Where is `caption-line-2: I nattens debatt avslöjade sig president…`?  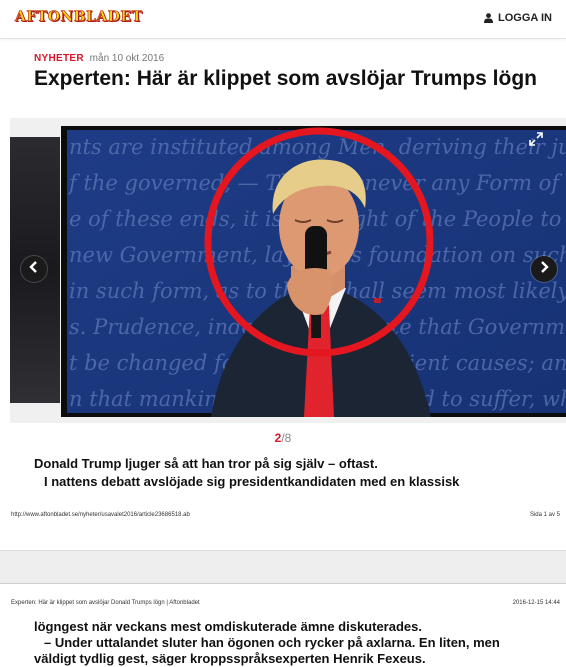 caption-line-2: I nattens debatt avslöjade sig president… is located at coordinates (252, 481).